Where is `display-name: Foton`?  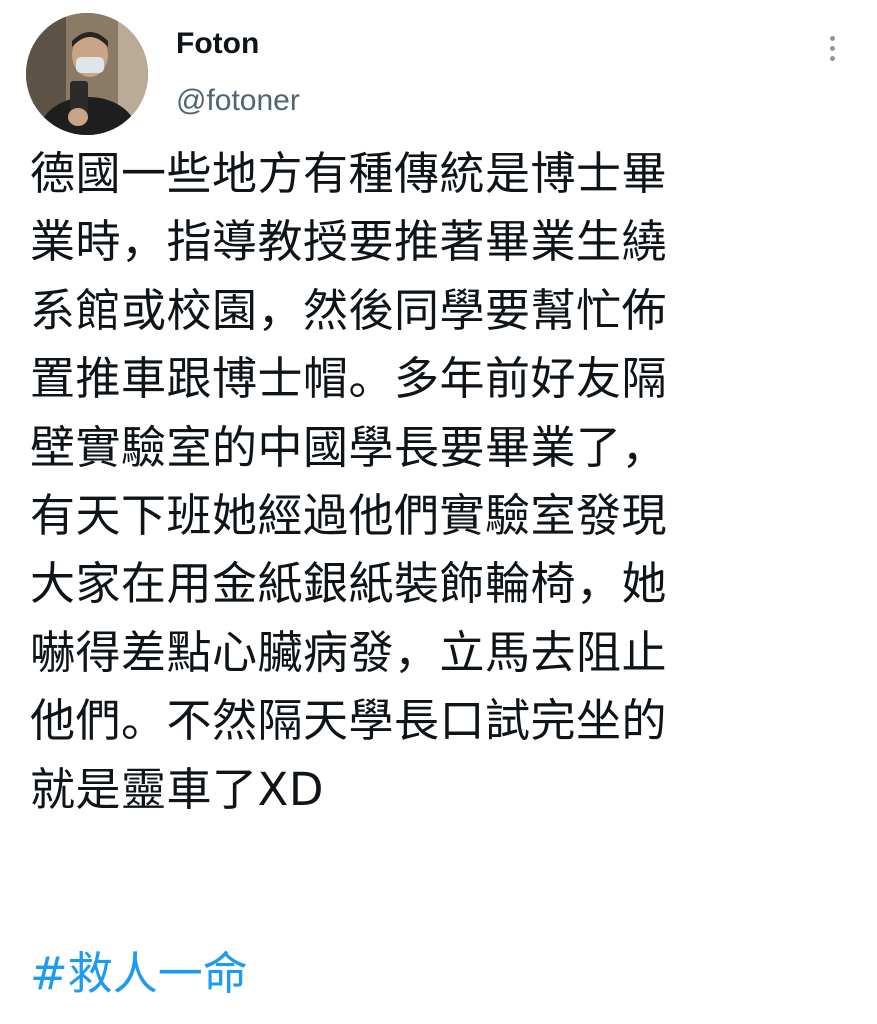 display-name: Foton is located at coordinates (217, 44).